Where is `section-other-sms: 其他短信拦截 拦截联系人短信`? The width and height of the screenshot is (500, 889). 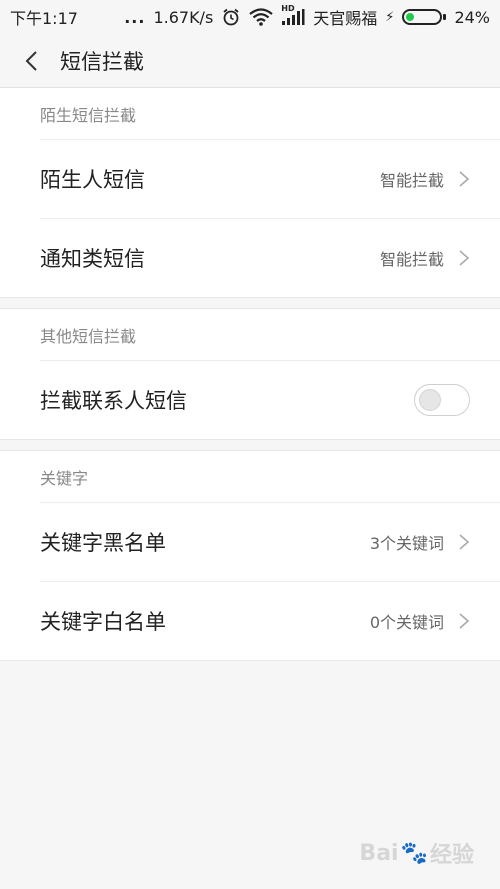 section-other-sms: 其他短信拦截 拦截联系人短信 is located at coordinates (250, 374).